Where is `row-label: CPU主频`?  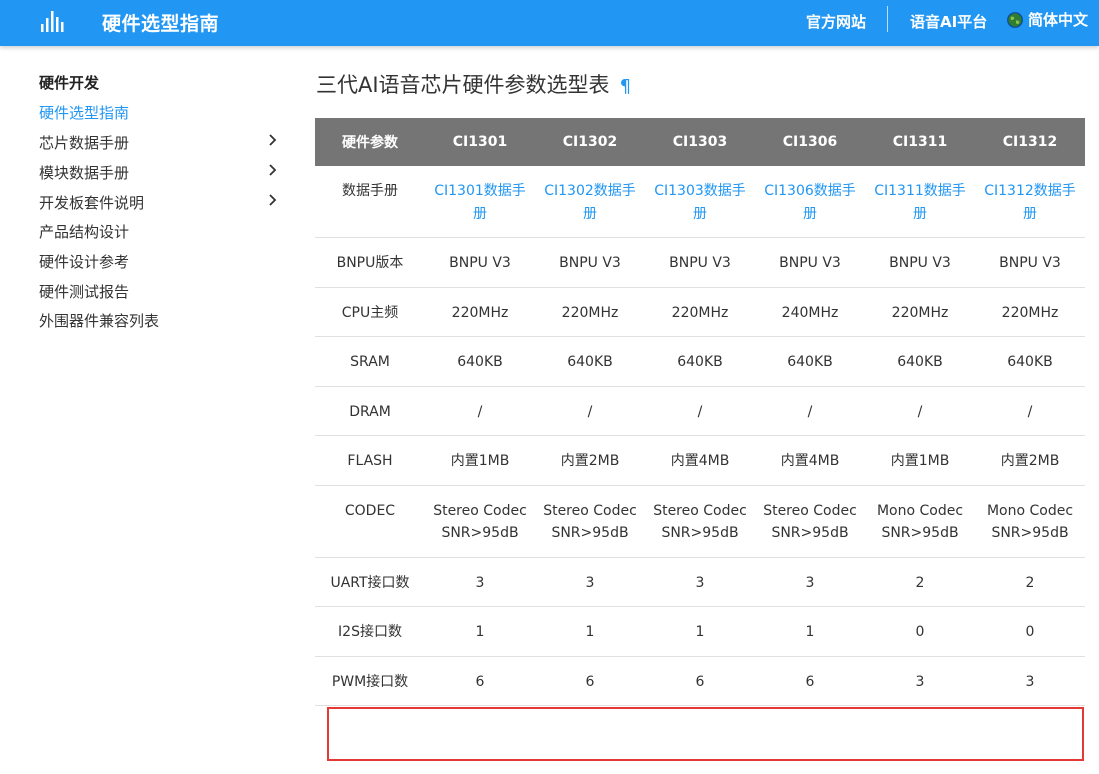 row-label: CPU主频 is located at coordinates (370, 312).